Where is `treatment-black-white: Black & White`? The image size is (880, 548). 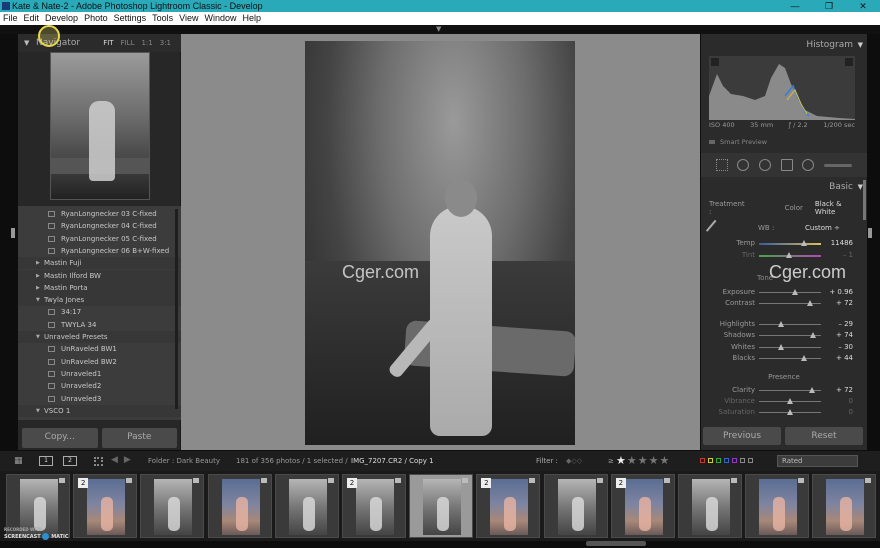
treatment-black-white: Black & White is located at coordinates (838, 208).